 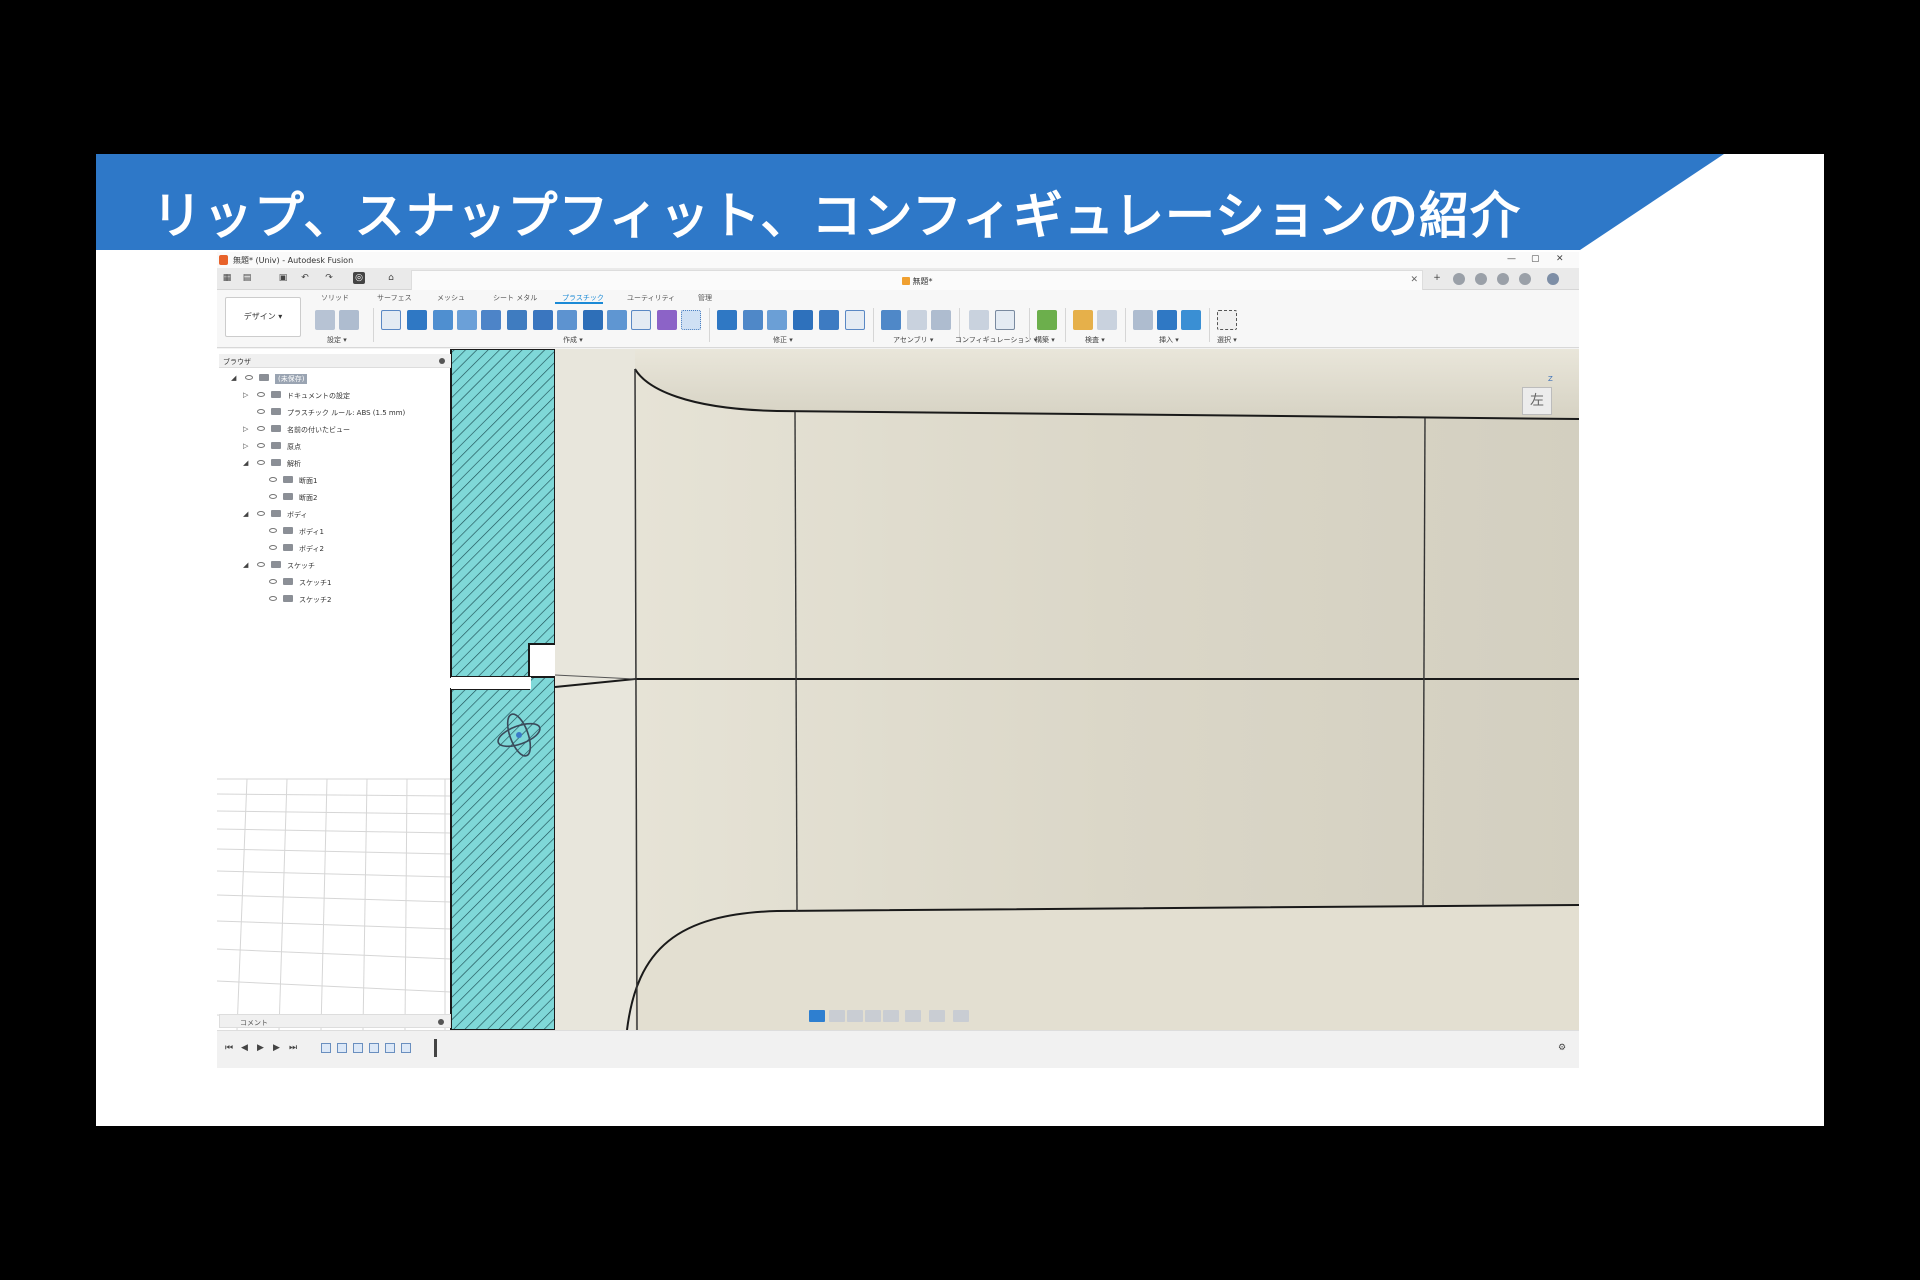 I want to click on tab-surface: サーフェス, so click(x=394, y=298).